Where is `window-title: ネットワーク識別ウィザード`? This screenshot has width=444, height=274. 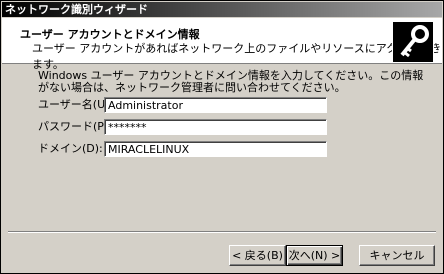 window-title: ネットワーク識別ウィザード is located at coordinates (76, 9).